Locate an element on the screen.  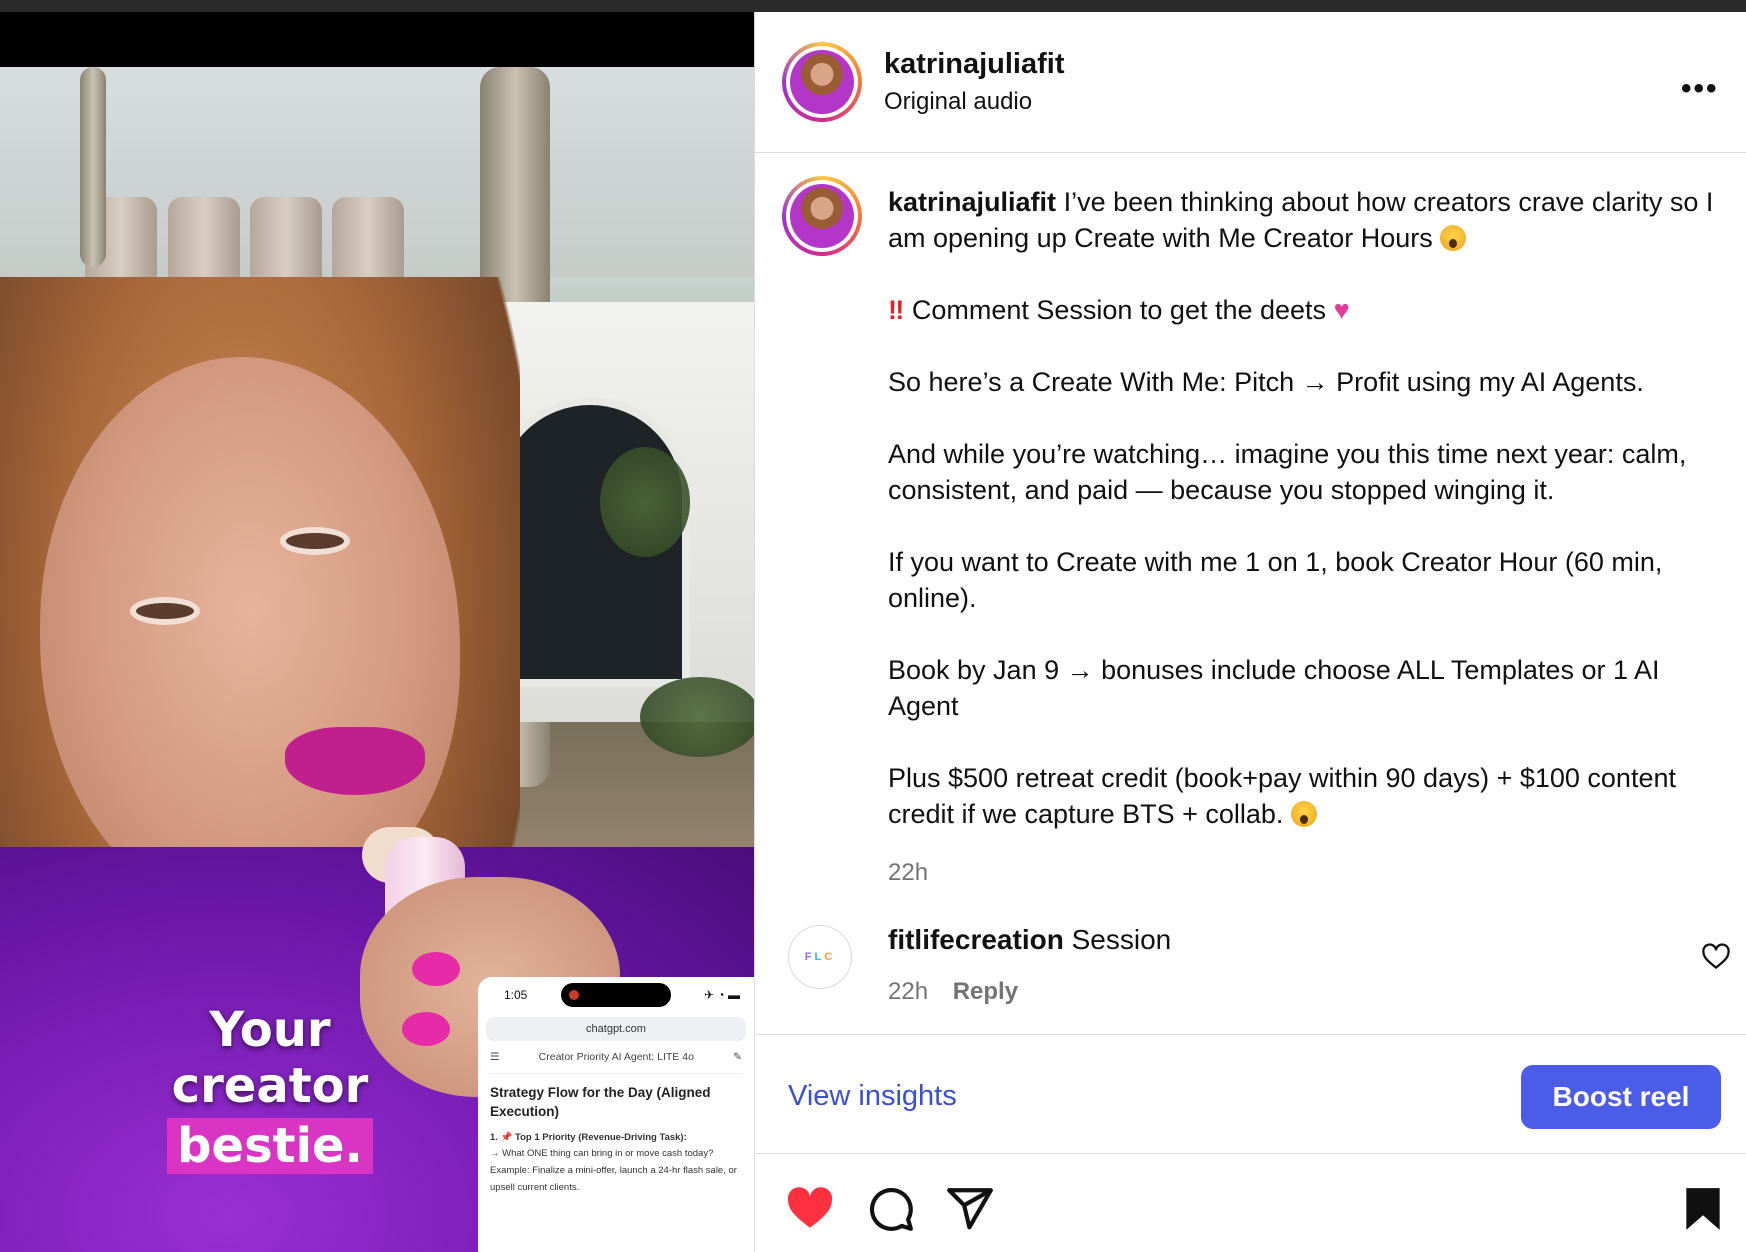
comment-like-icon is located at coordinates (1716, 957).